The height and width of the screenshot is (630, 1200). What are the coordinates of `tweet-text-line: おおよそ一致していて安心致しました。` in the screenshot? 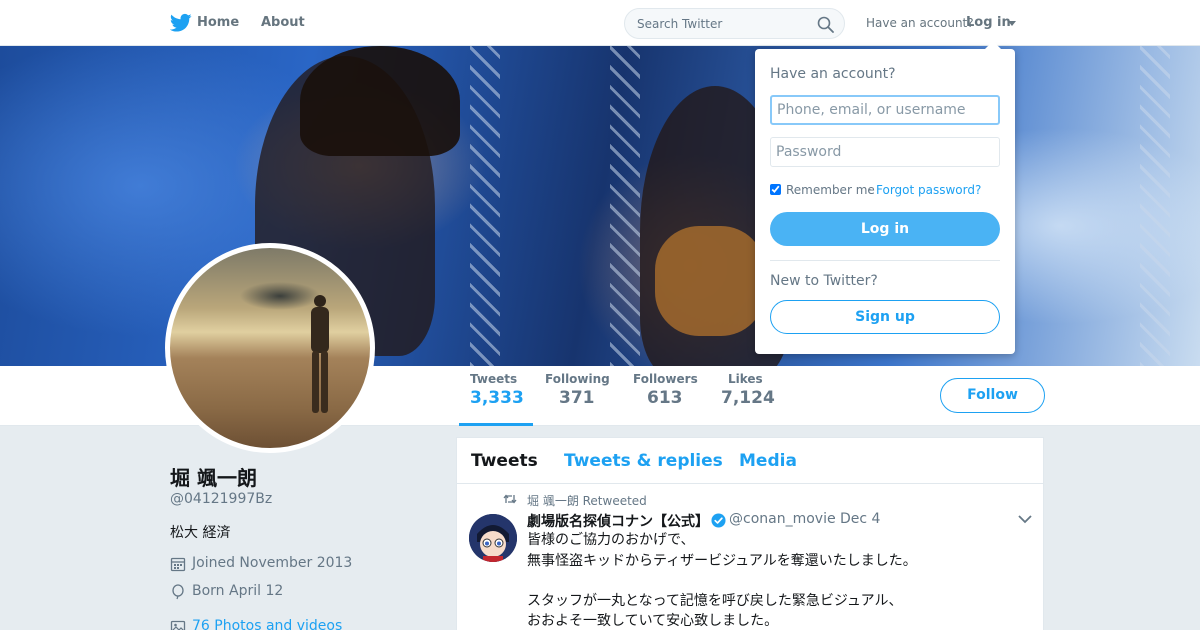 It's located at (653, 621).